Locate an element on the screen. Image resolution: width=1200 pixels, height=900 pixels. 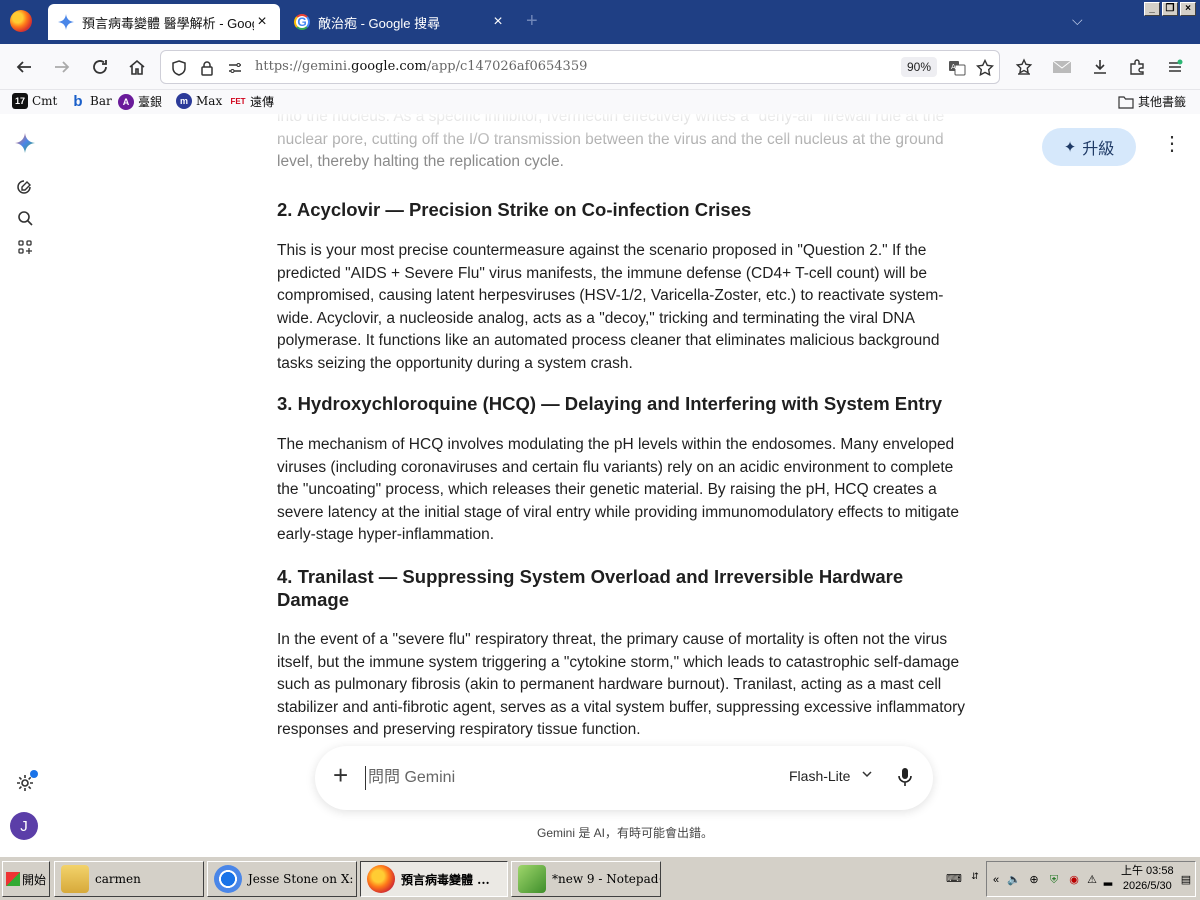
bookmark-label: 遠傳 is located at coordinates (262, 102).